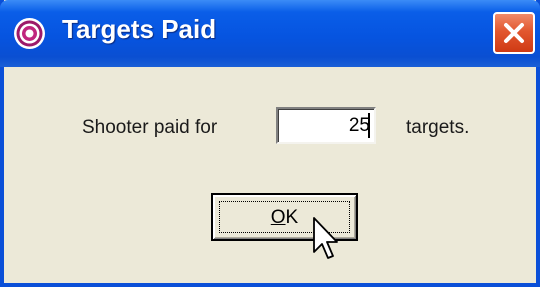  Describe the element at coordinates (150, 127) in the screenshot. I see `shooter-paid-label: Shooter paid for` at that location.